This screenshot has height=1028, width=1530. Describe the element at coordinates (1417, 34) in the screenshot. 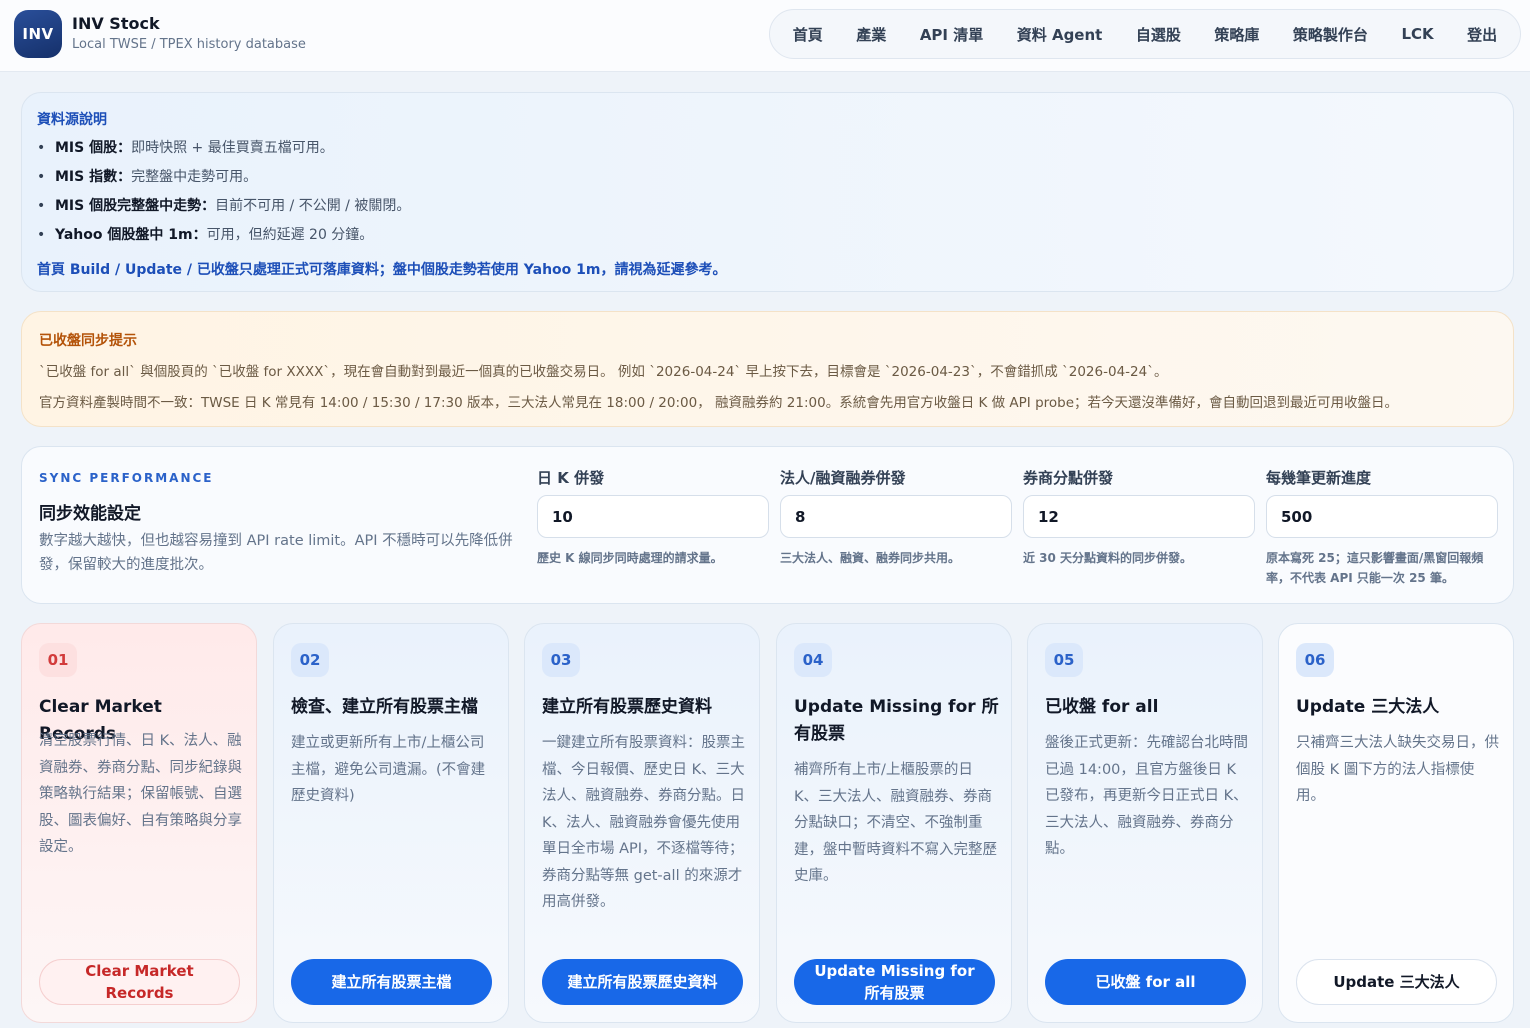

I see `nav-lck: LCK` at that location.